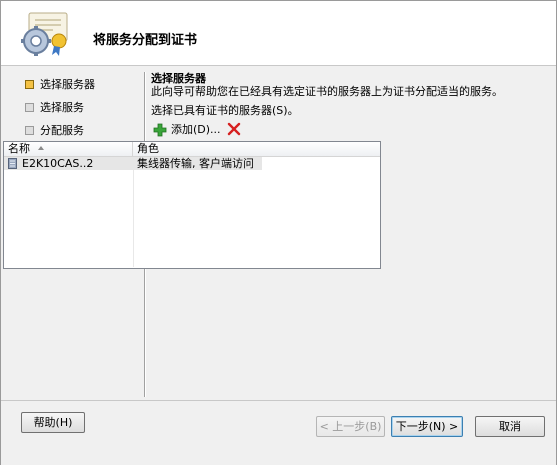 This screenshot has height=465, width=557. I want to click on step-label: 分配服务, so click(62, 130).